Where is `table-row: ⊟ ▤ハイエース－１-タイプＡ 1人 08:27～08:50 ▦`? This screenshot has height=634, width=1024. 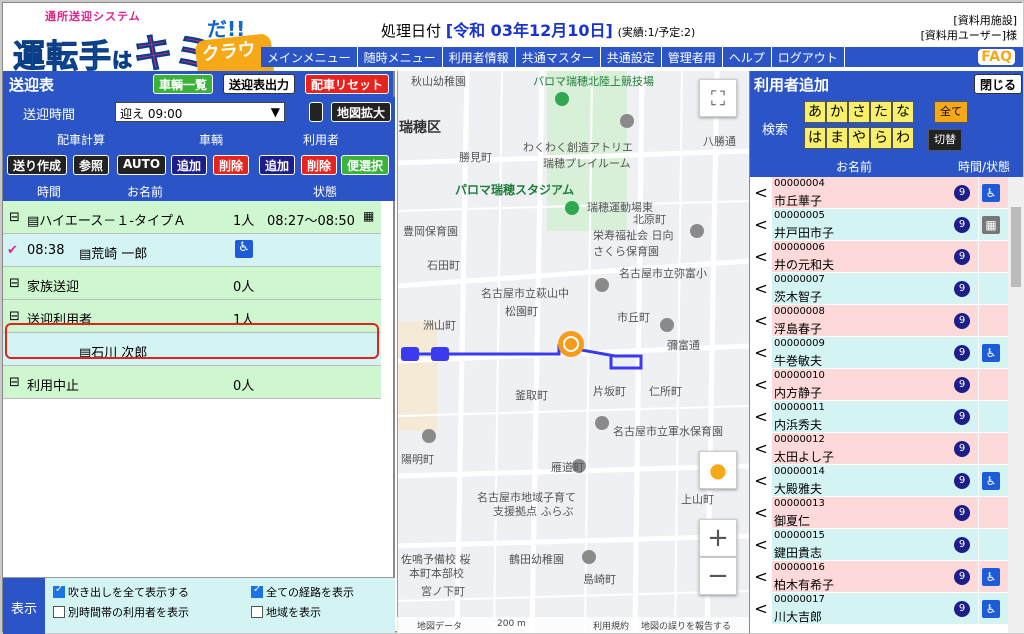
table-row: ⊟ ▤ハイエース－１-タイプＡ 1人 08:27～08:50 ▦ is located at coordinates (192, 217).